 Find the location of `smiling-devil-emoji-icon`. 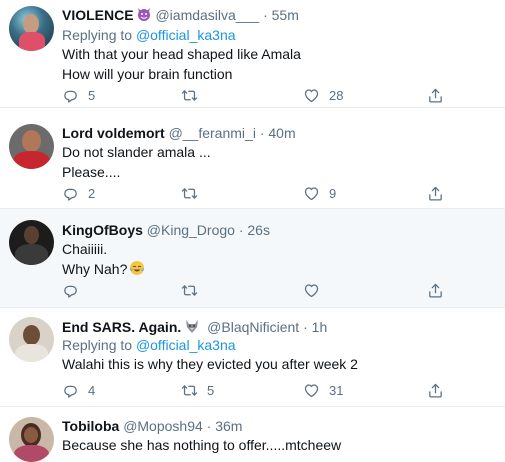

smiling-devil-emoji-icon is located at coordinates (144, 16).